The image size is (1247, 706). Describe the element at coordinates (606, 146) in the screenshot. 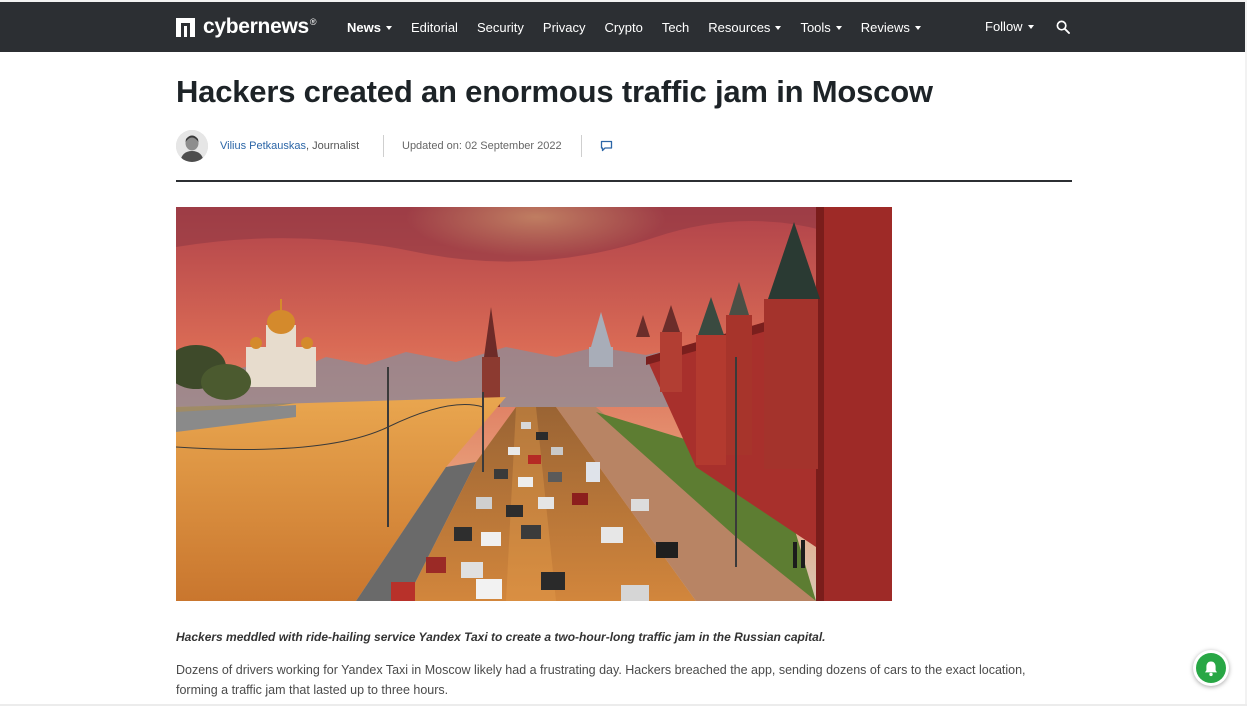

I see `comment-icon` at that location.